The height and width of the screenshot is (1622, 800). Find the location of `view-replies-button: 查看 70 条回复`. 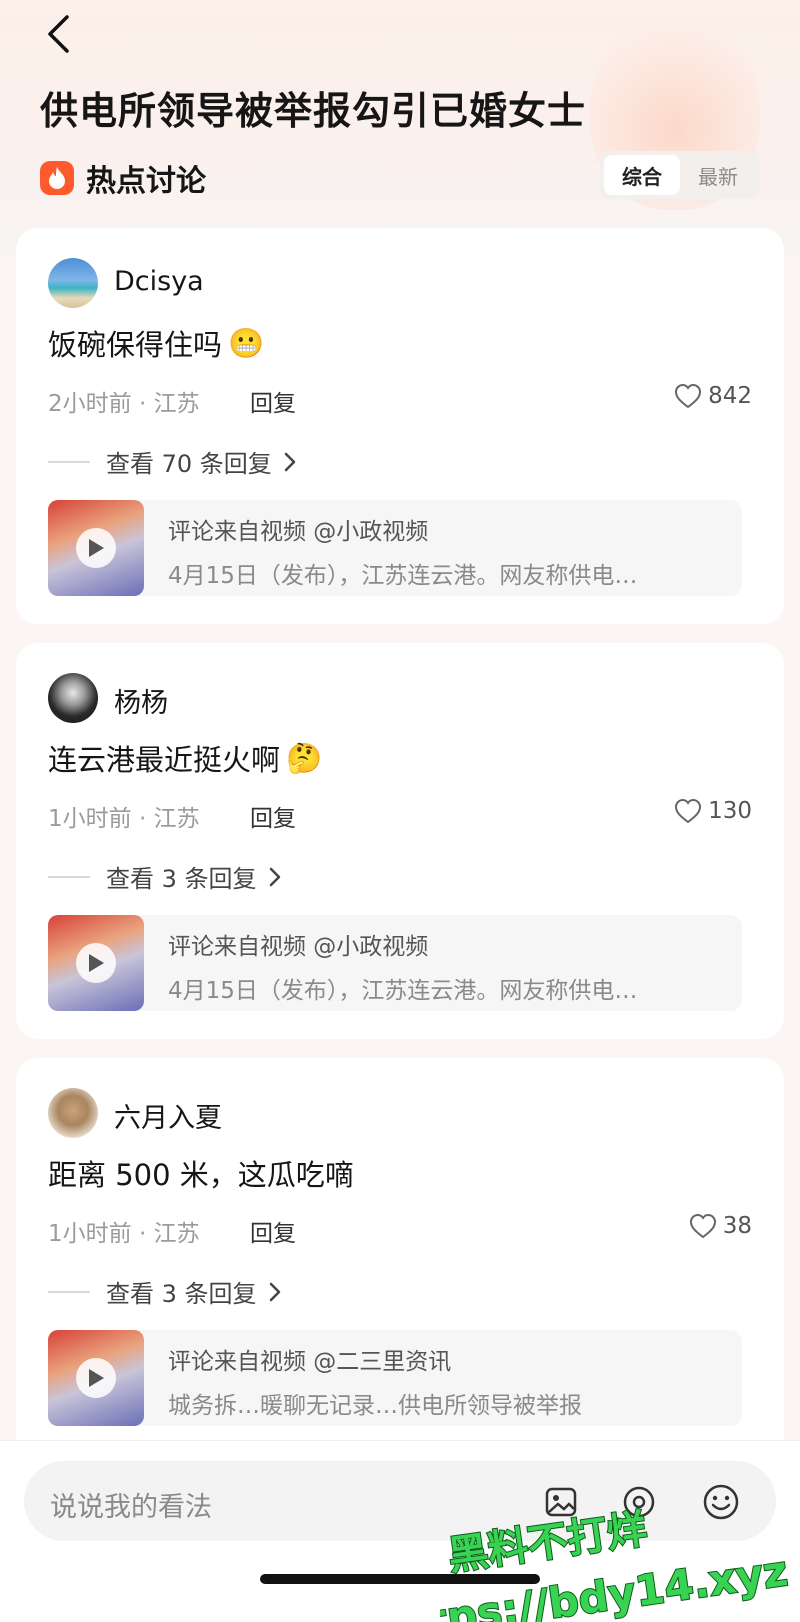

view-replies-button: 查看 70 条回复 is located at coordinates (172, 461).